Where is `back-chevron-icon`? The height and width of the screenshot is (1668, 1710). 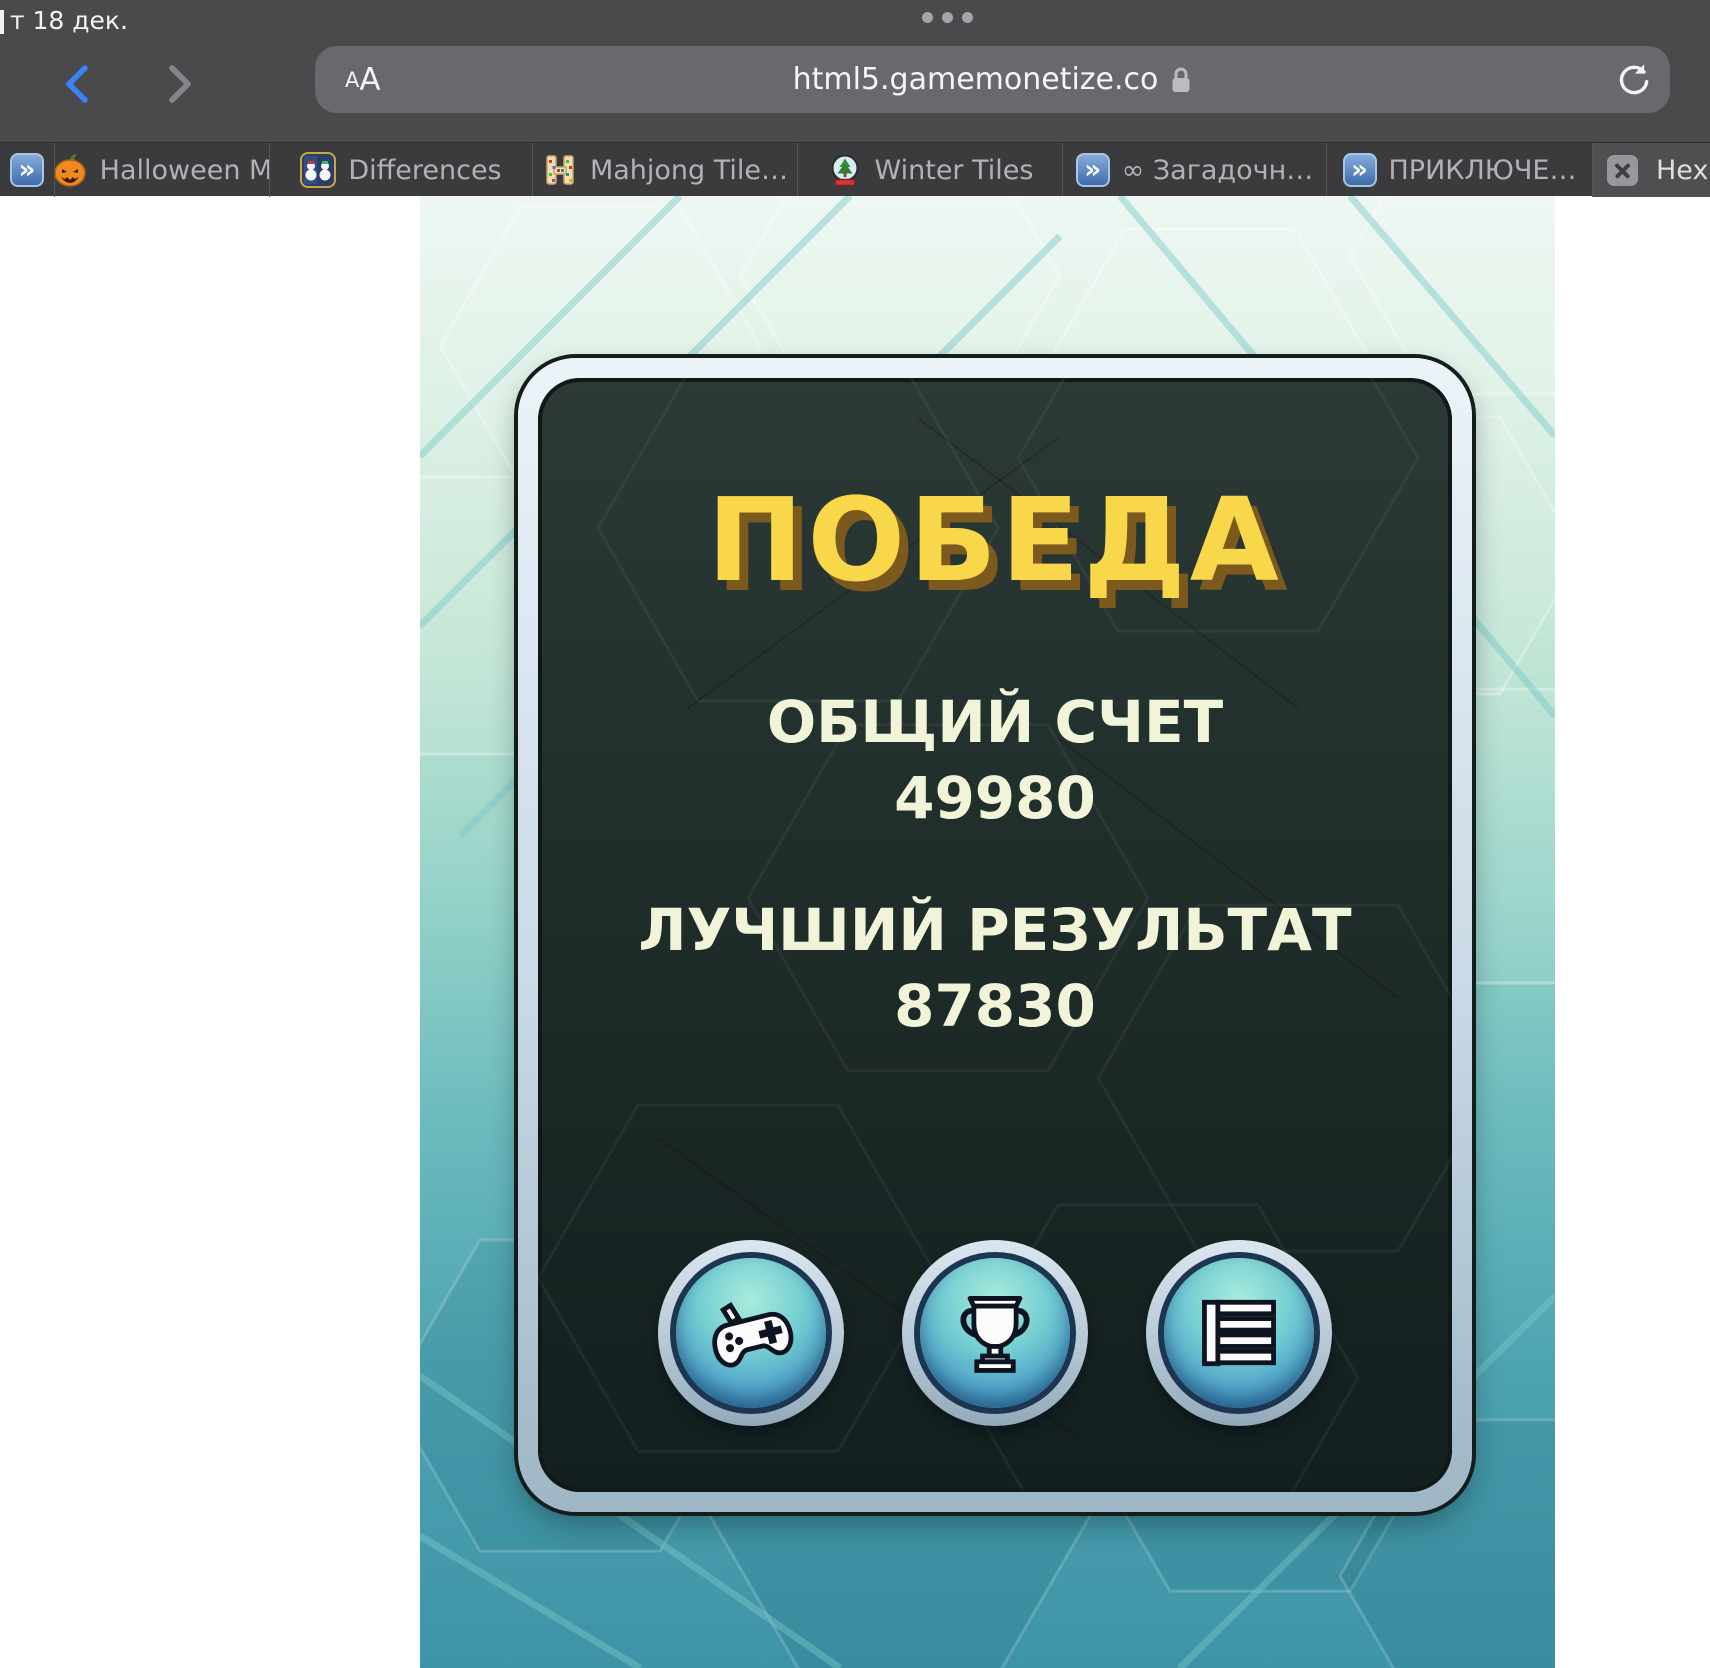 back-chevron-icon is located at coordinates (77, 84).